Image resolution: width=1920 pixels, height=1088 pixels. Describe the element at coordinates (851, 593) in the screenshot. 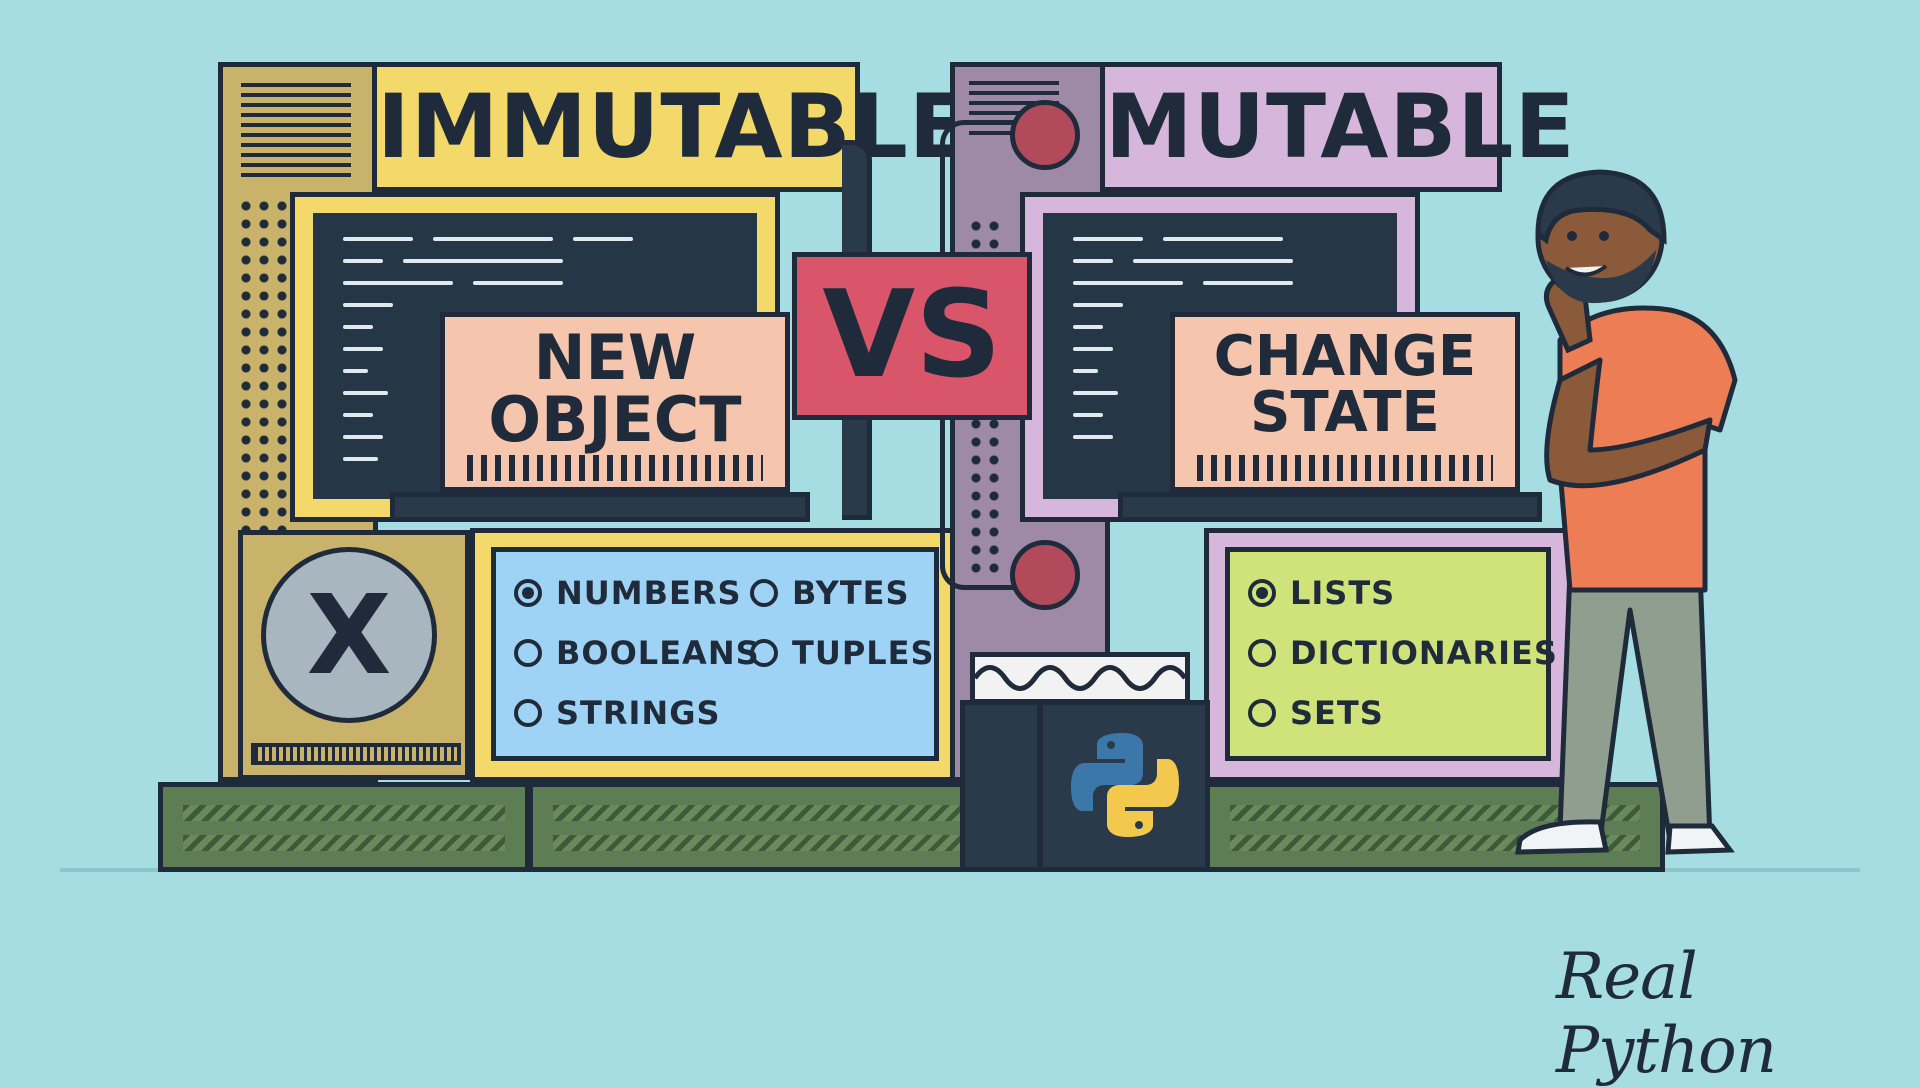

I see `option-bytes-label: BYTES` at that location.